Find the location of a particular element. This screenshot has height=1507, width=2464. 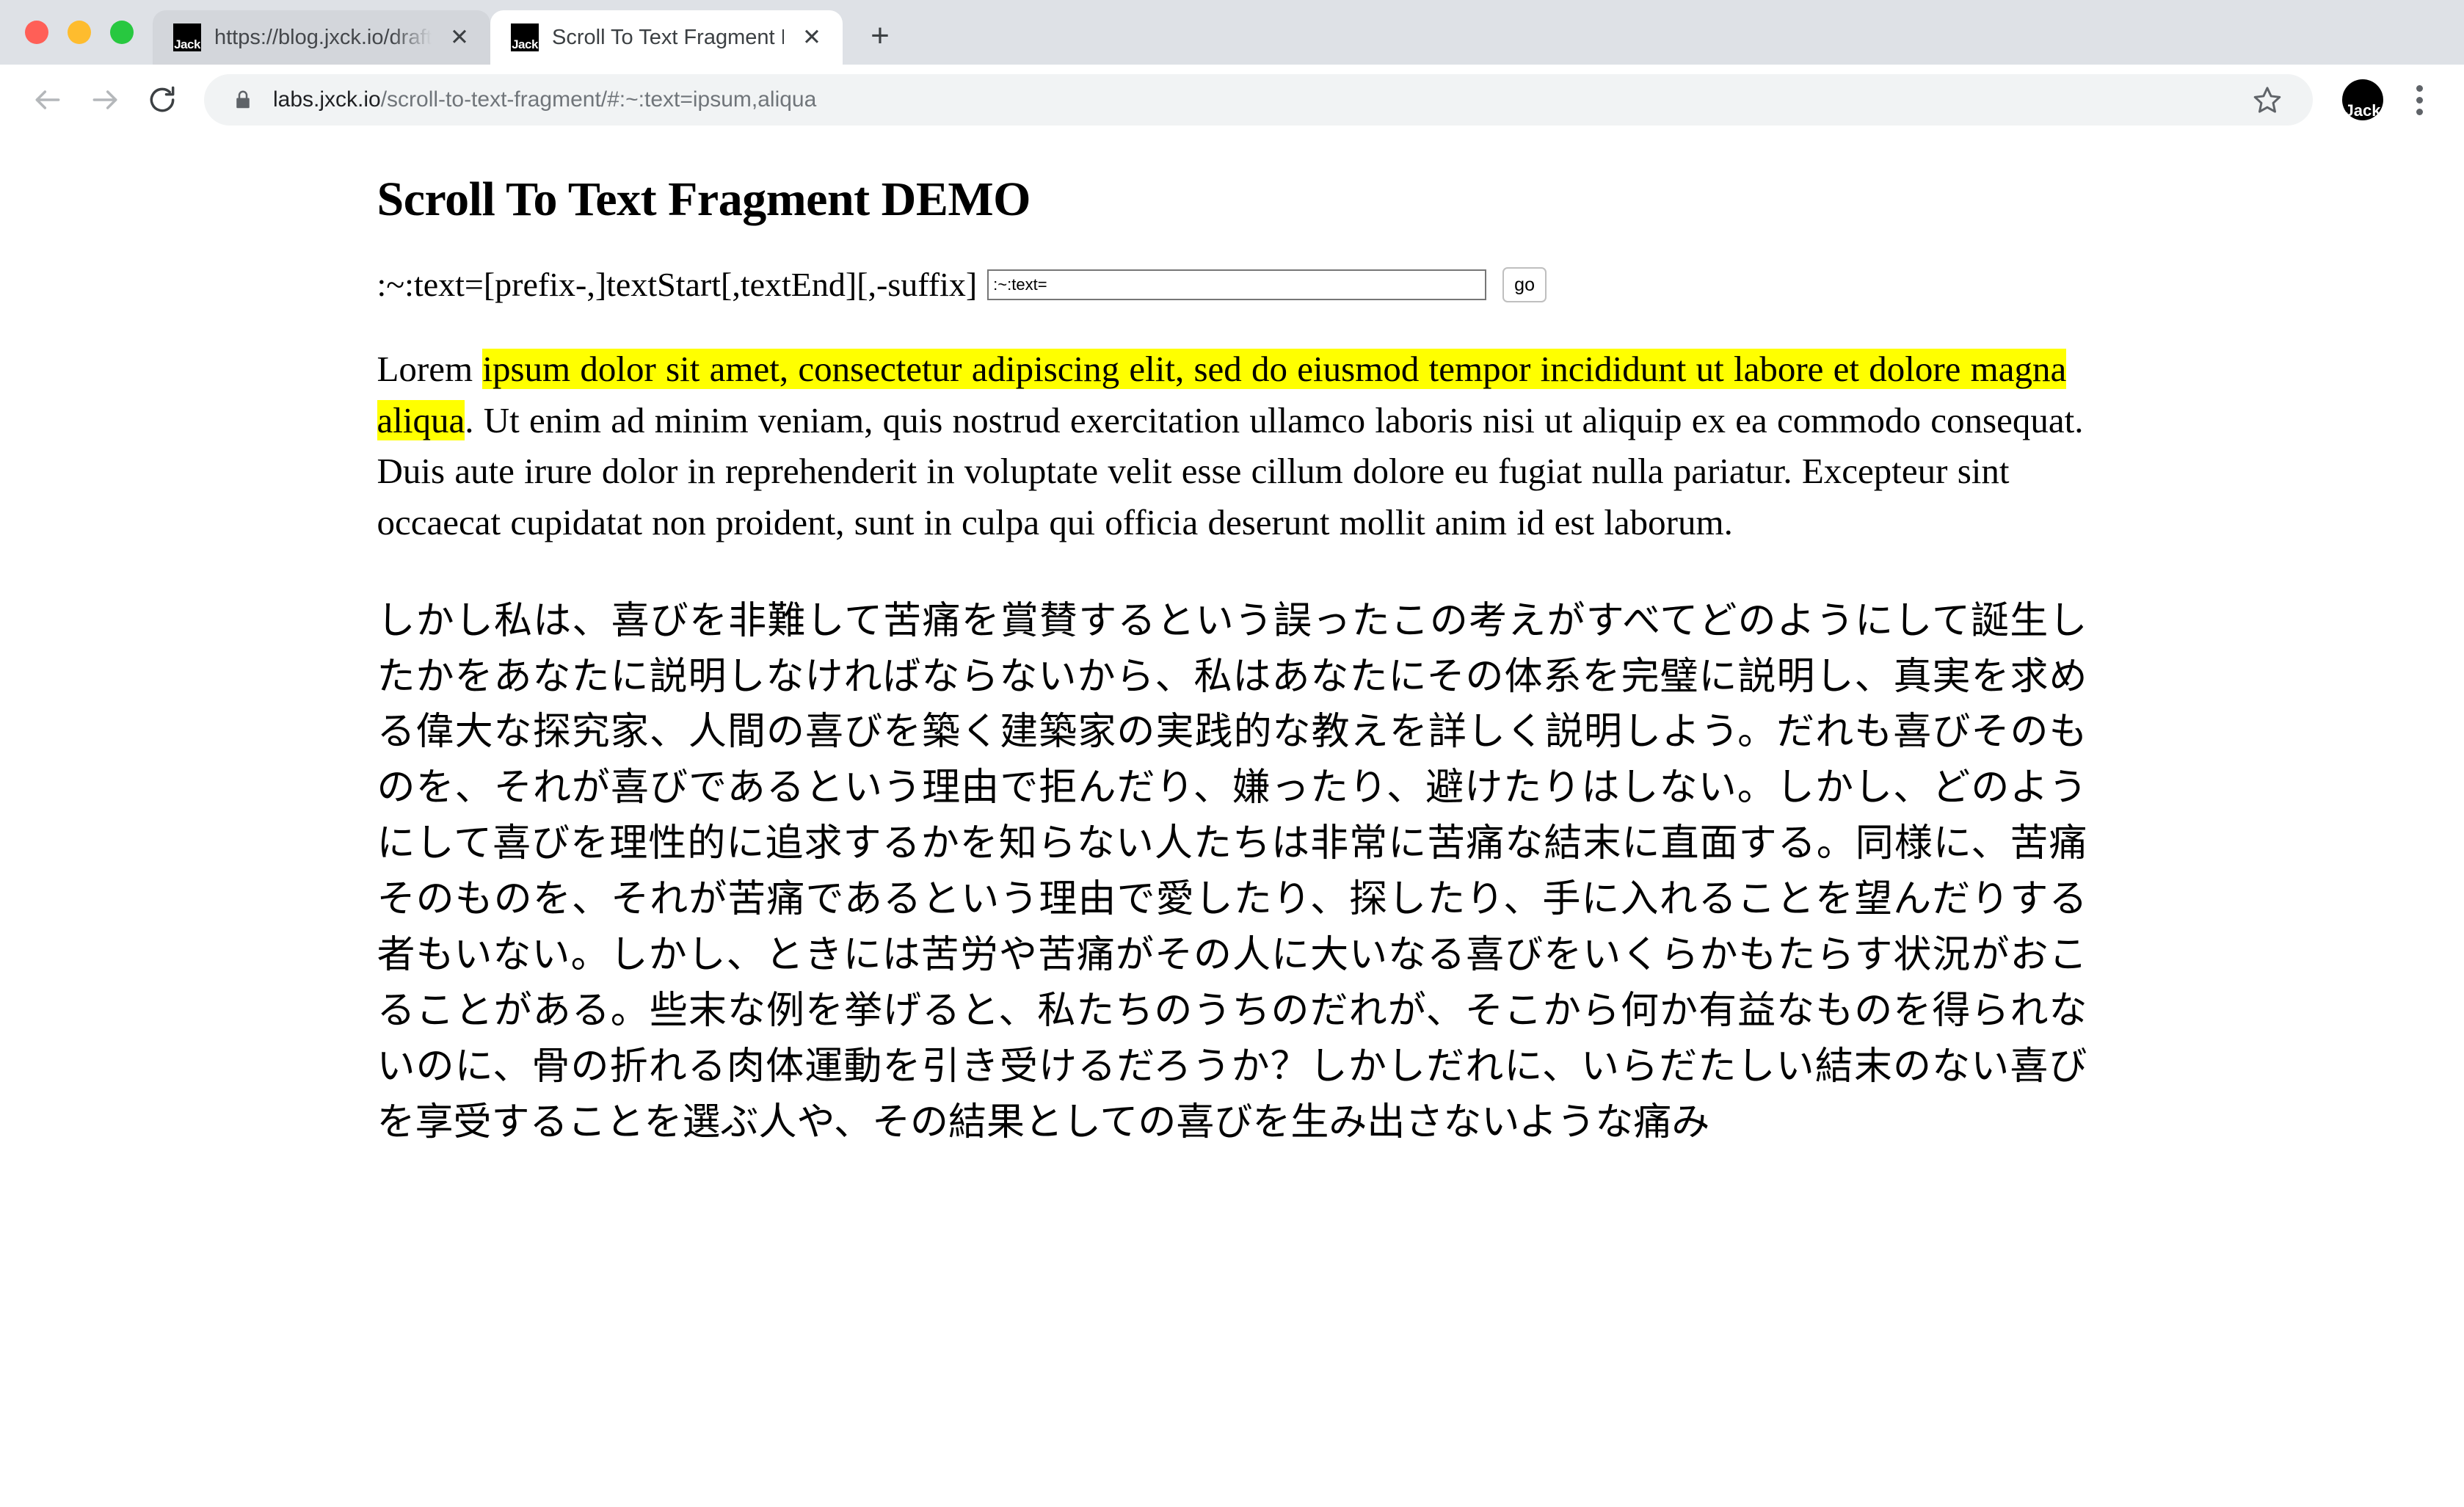

tab-title: Scroll To Text Fragment DEMO is located at coordinates (668, 37).